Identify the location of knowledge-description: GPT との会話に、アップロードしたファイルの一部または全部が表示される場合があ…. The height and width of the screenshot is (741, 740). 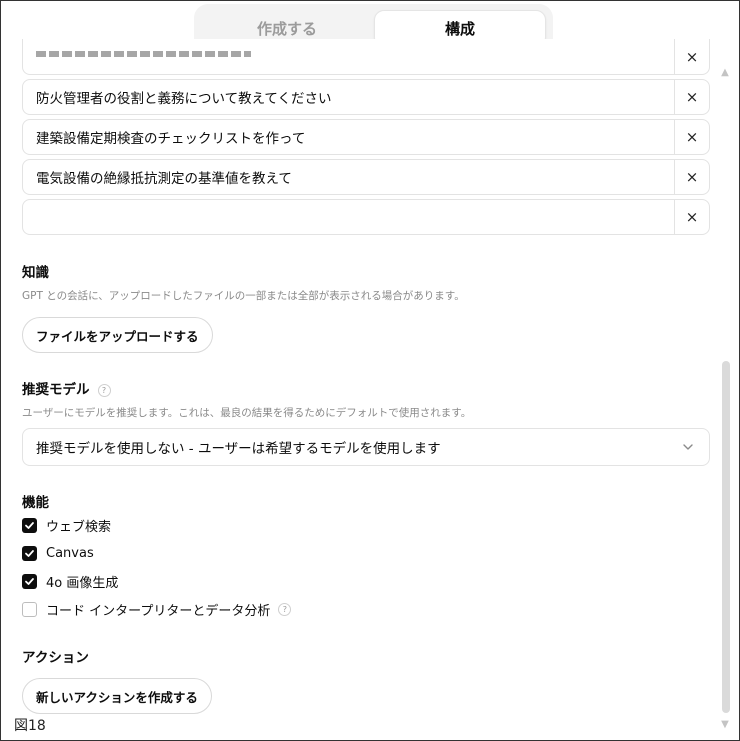
(243, 296).